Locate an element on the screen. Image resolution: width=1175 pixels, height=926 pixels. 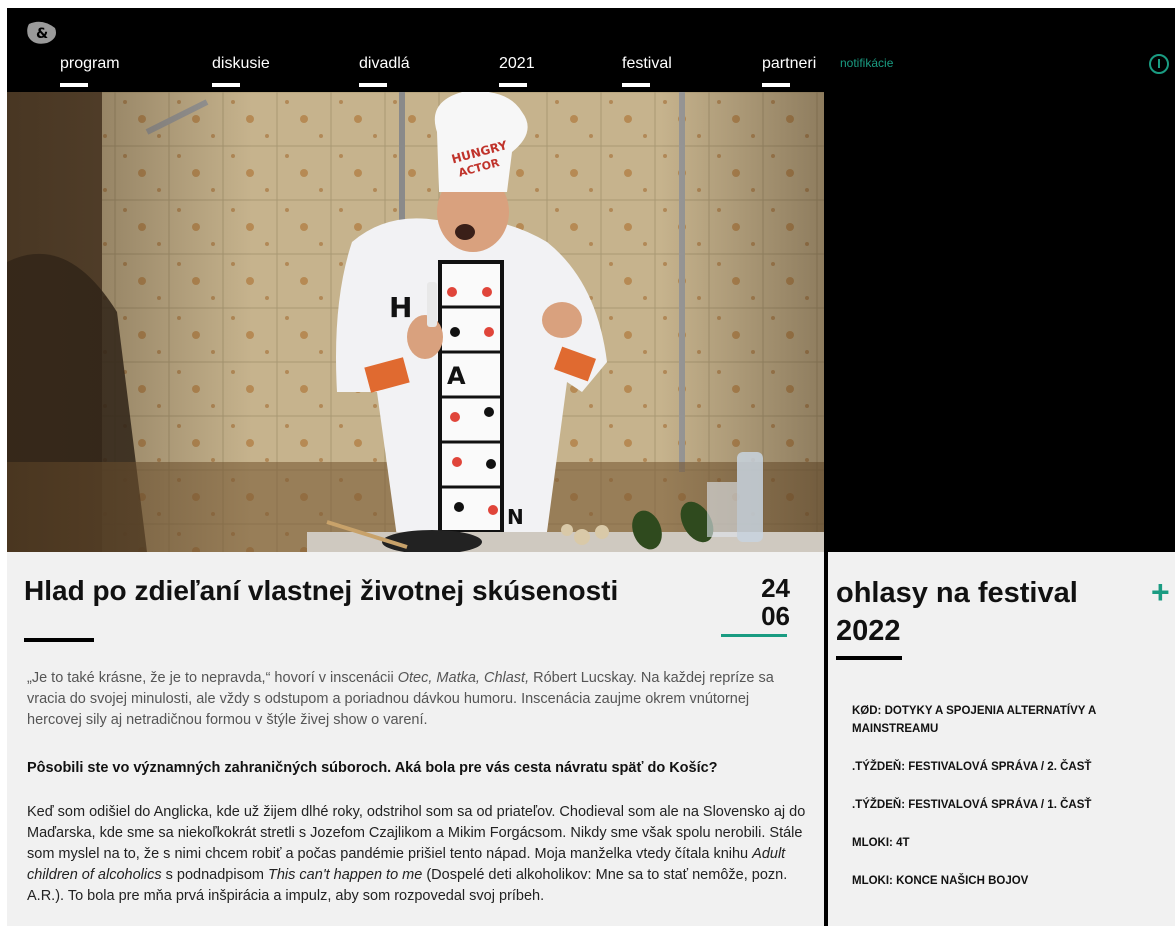
date-month: 06 is located at coordinates (775, 616).